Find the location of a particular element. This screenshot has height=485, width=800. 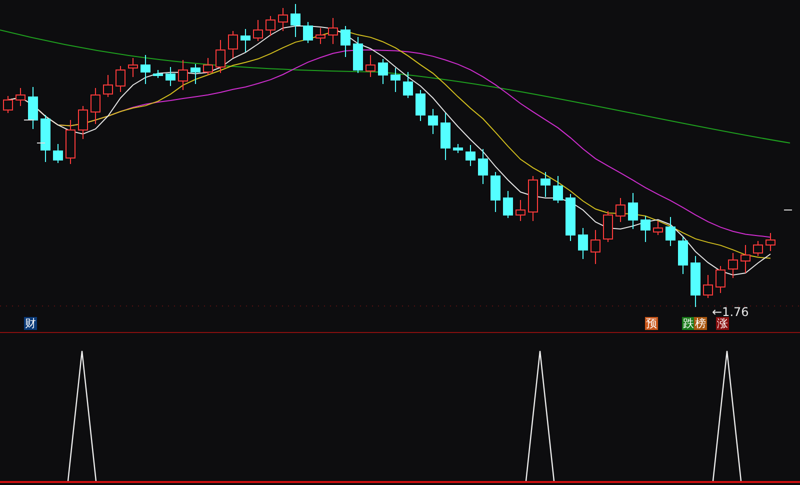

indicator-badge: 财 is located at coordinates (30, 323).